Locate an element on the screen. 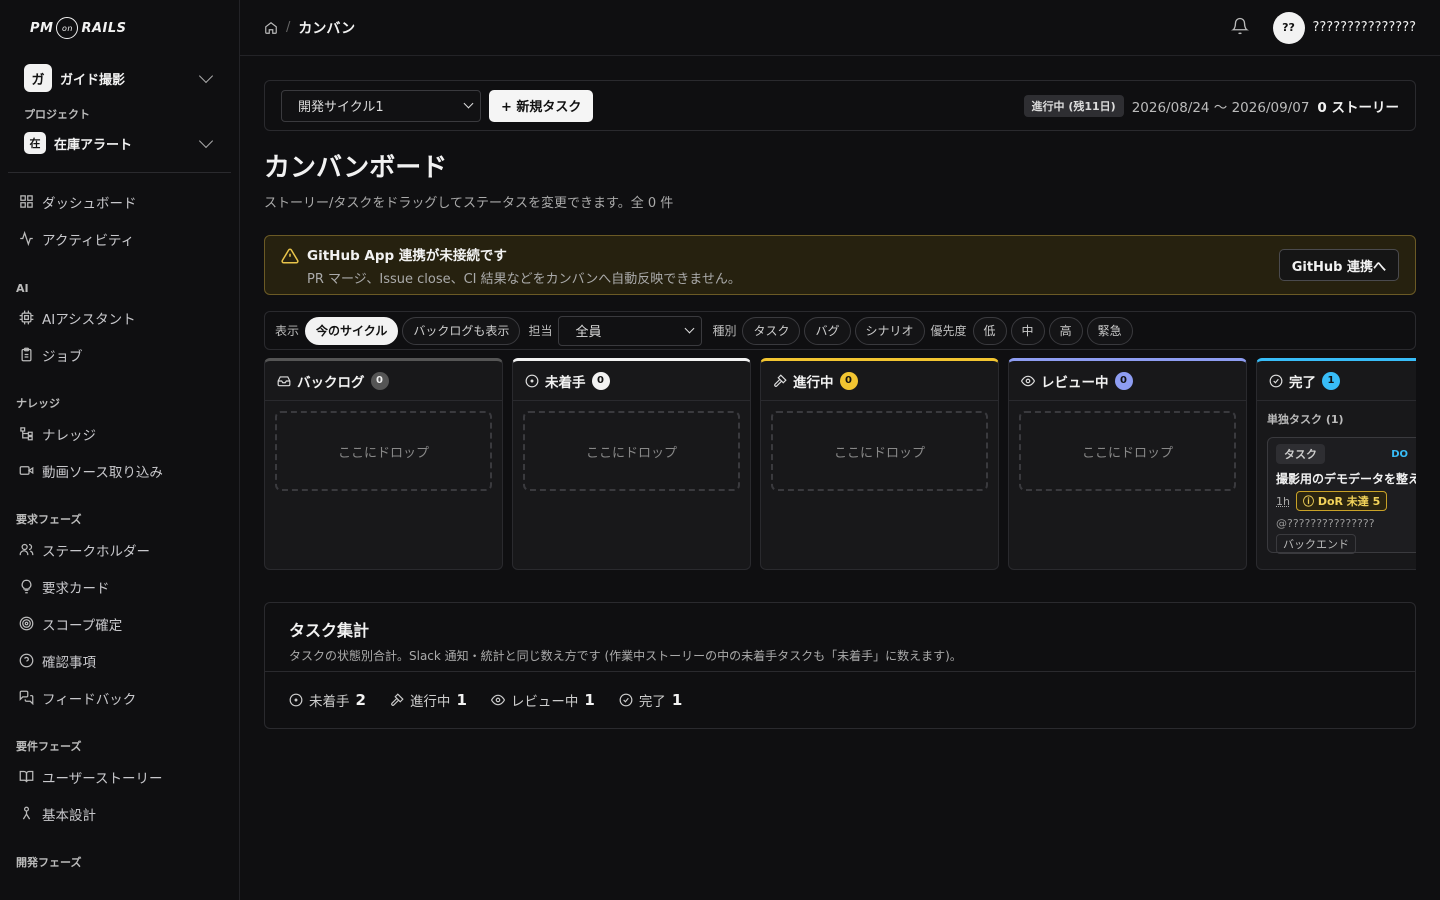 This screenshot has width=1440, height=900. filter-current-cycle: 今のサイクル is located at coordinates (352, 330).